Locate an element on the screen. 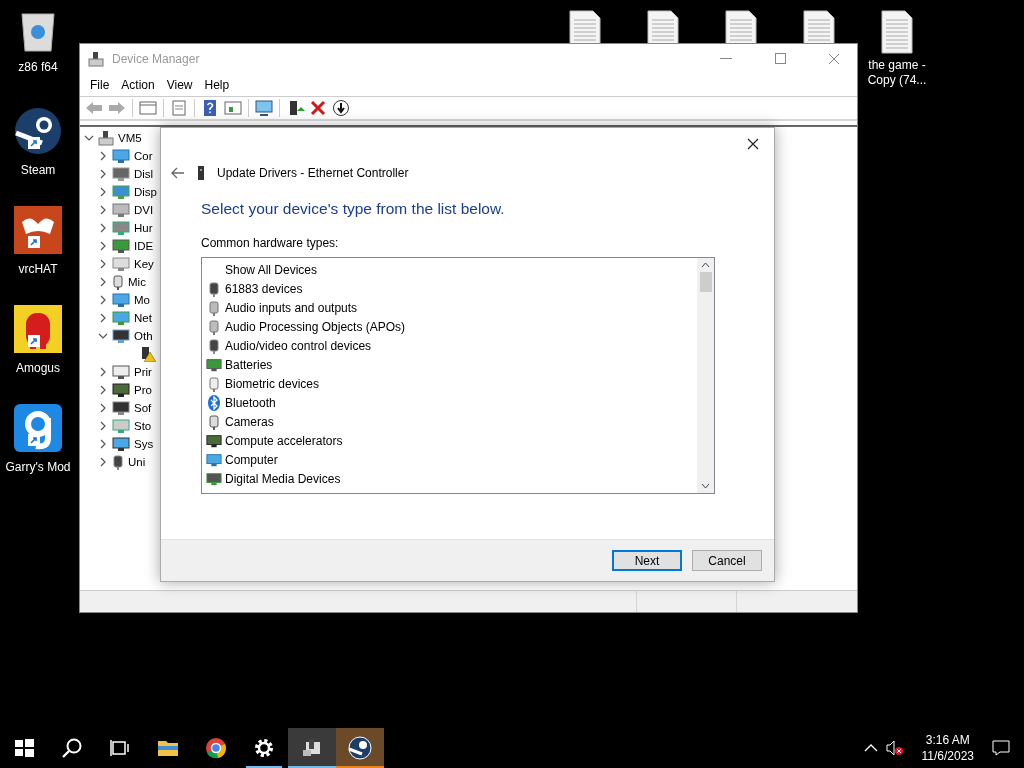  delete-icon is located at coordinates (318, 108).